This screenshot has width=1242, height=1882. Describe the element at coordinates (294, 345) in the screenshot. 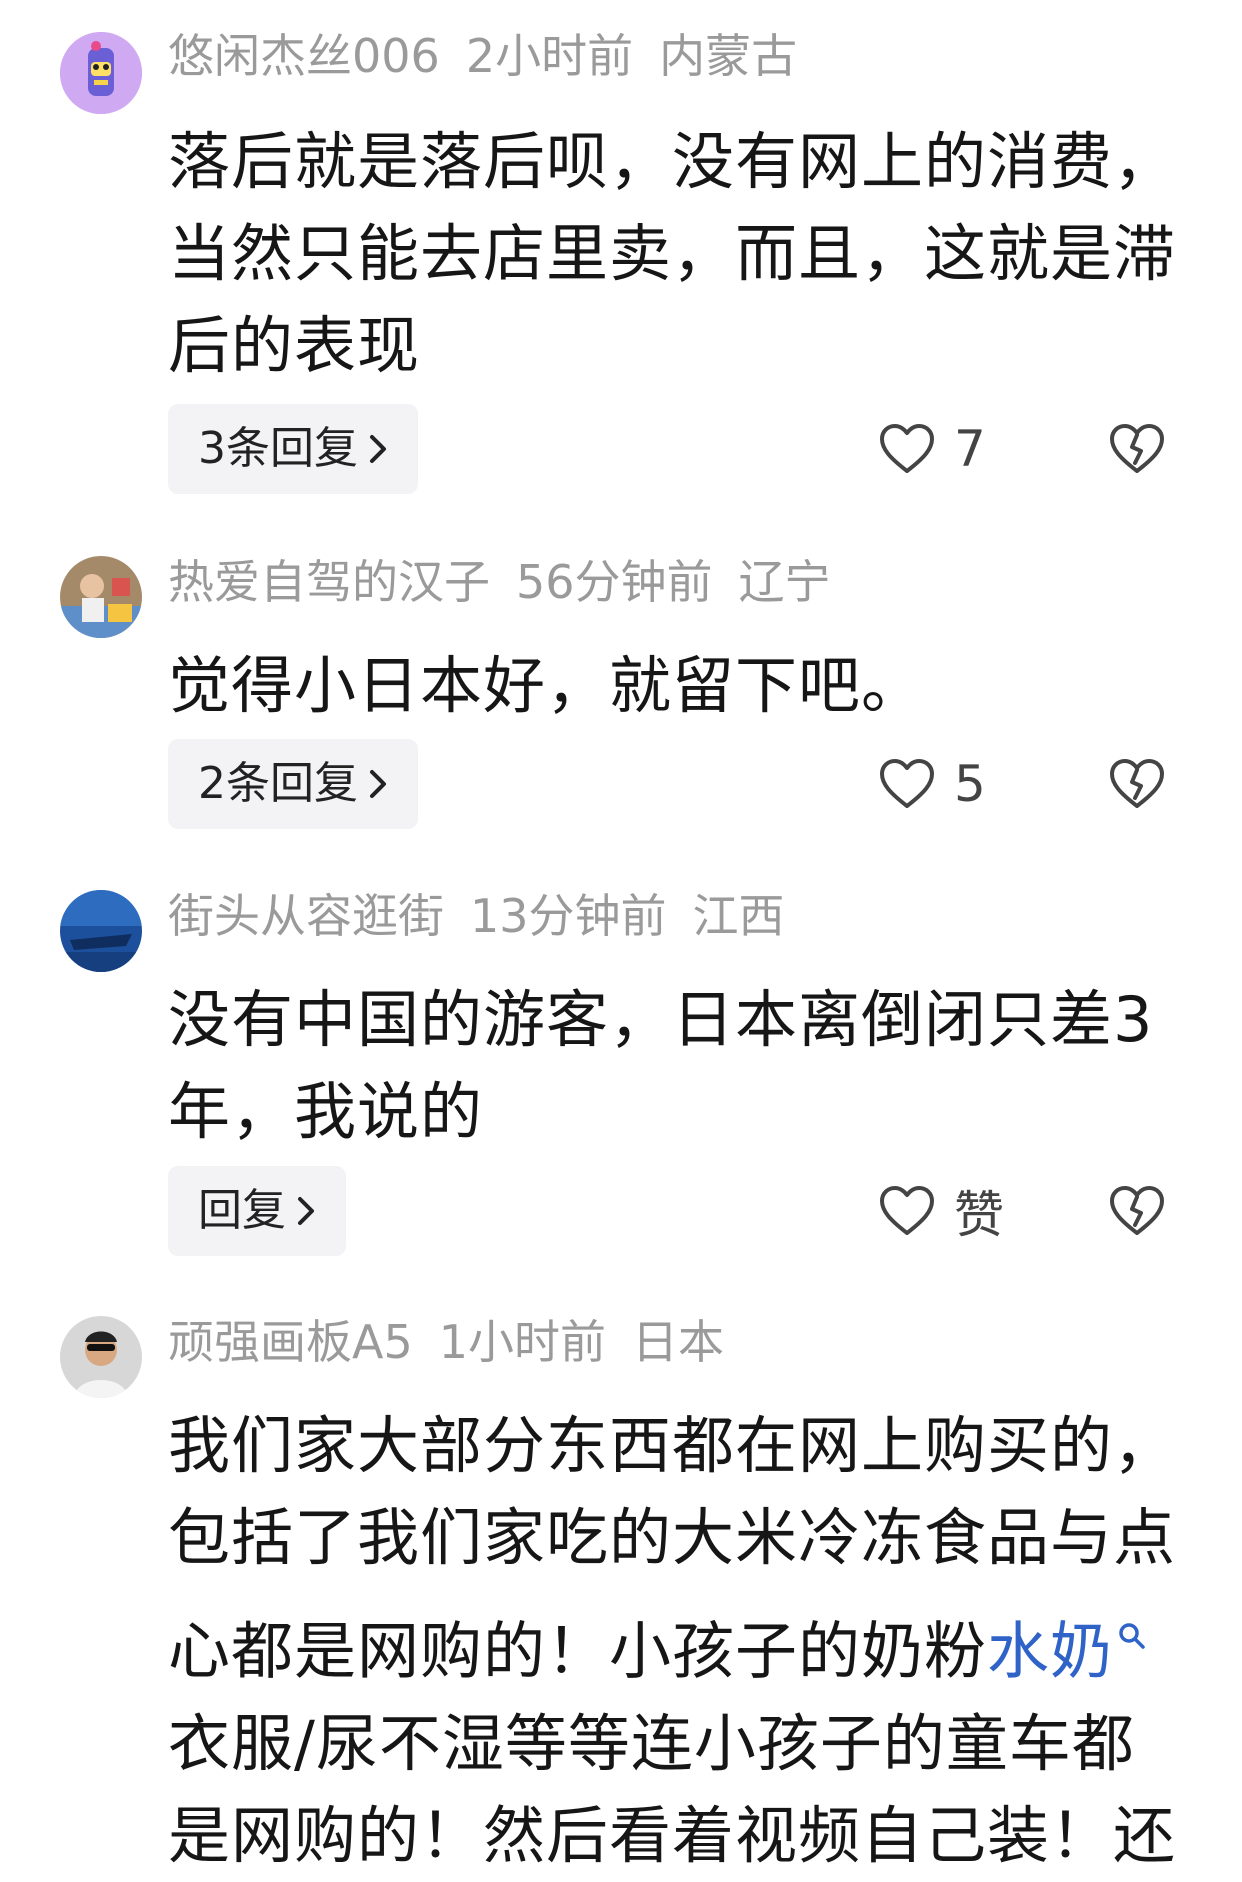

I see `comment-line: 后的表现` at that location.